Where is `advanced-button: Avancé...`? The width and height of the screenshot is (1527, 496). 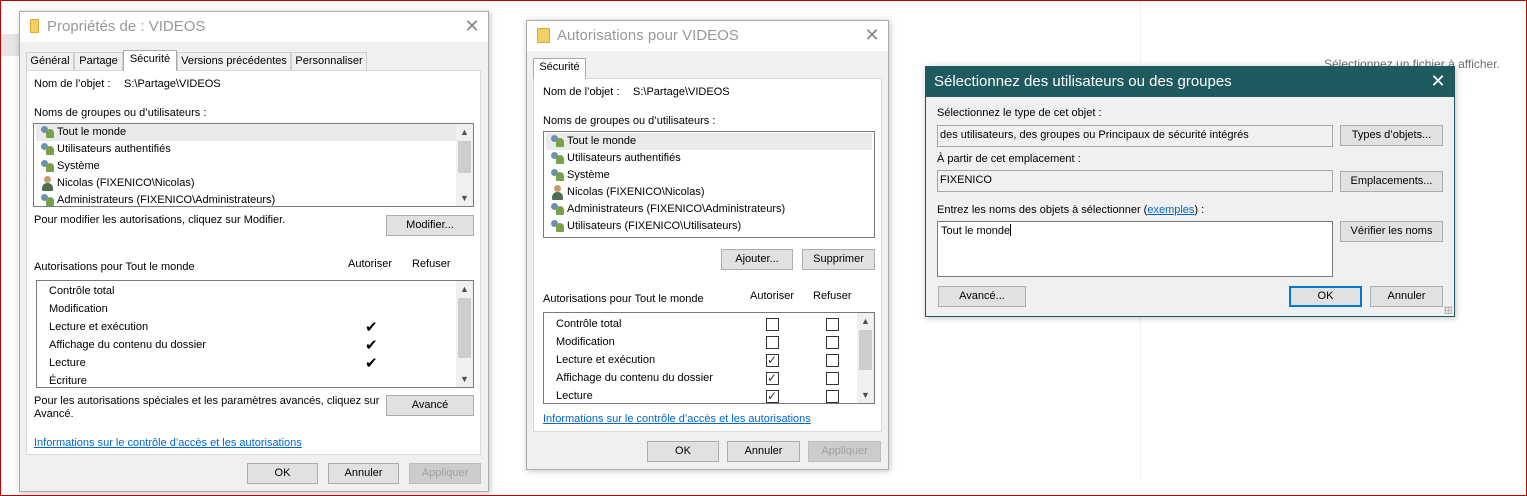 advanced-button: Avancé... is located at coordinates (982, 296).